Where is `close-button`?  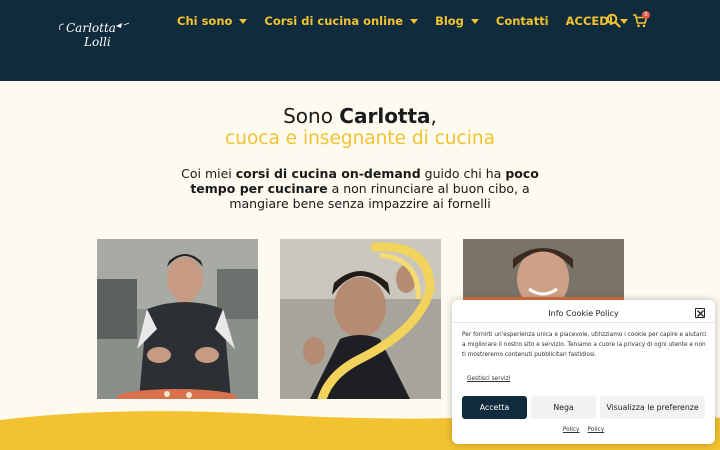 close-button is located at coordinates (700, 313).